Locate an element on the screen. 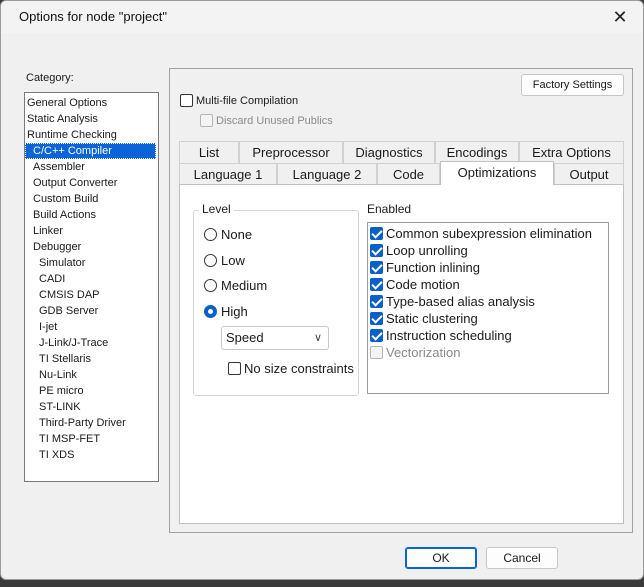 Image resolution: width=644 pixels, height=587 pixels. multi-file-compilation-row: Multi-file Compilation is located at coordinates (239, 100).